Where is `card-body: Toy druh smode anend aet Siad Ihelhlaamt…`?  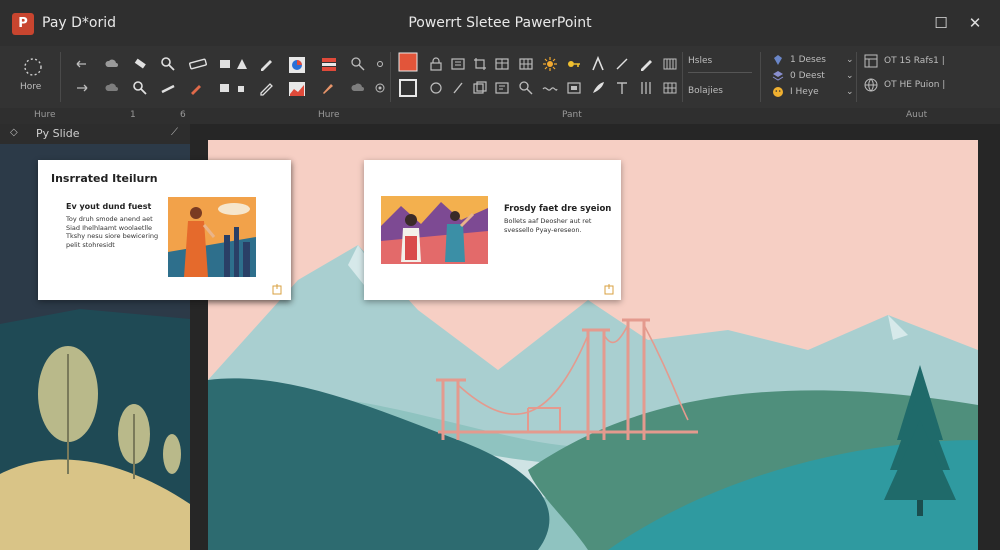 card-body: Toy druh smode anend aet Siad Ihelhlaamt… is located at coordinates (112, 232).